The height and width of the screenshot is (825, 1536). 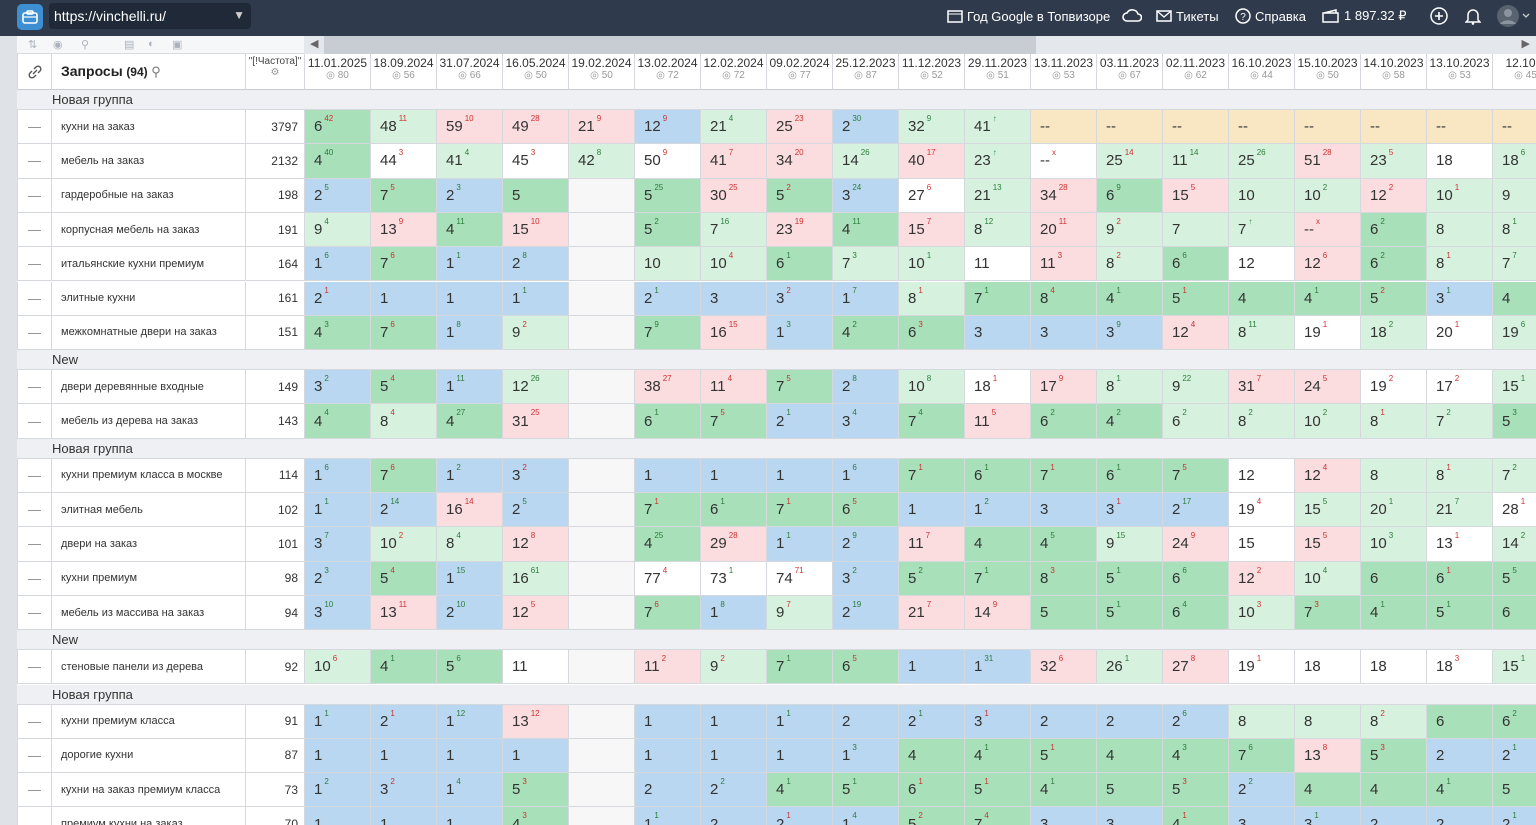 What do you see at coordinates (1063, 264) in the screenshot?
I see `position-cell: 11 3` at bounding box center [1063, 264].